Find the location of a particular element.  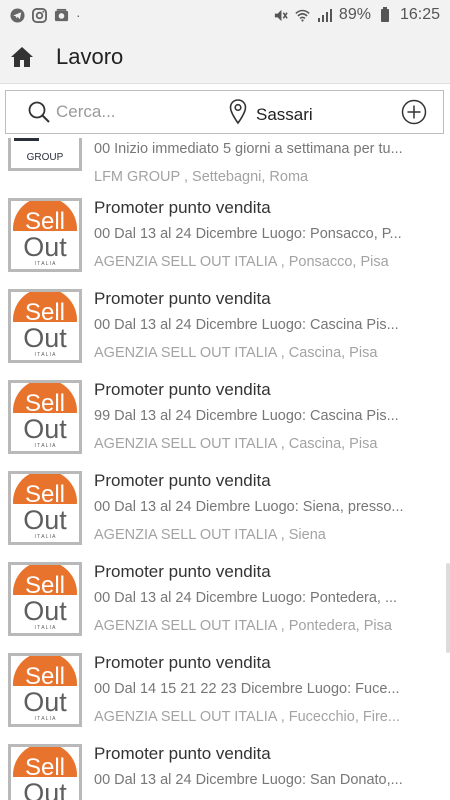

job-company-location: LFM GROUP , Settebagni, Roma is located at coordinates (201, 177).